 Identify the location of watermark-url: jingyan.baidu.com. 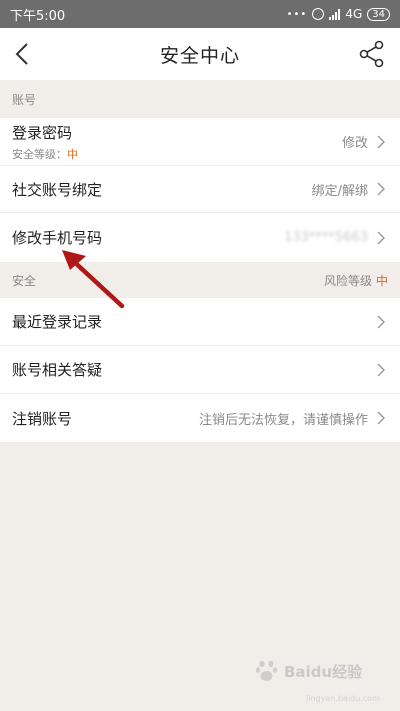
(343, 698).